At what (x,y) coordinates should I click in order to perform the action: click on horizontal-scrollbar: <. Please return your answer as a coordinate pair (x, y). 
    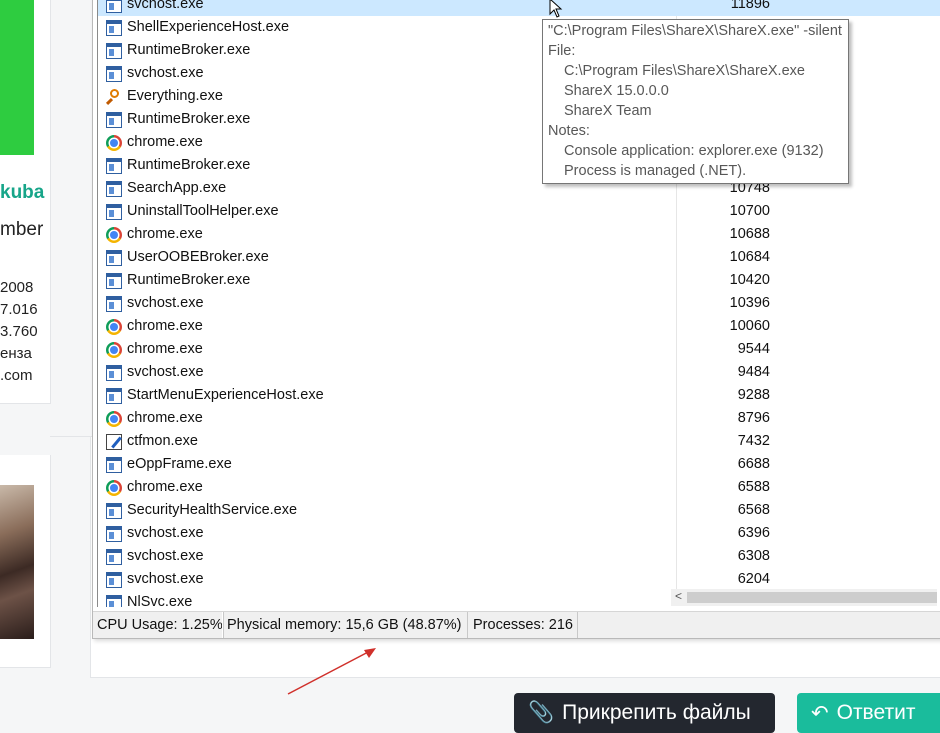
    Looking at the image, I should click on (804, 597).